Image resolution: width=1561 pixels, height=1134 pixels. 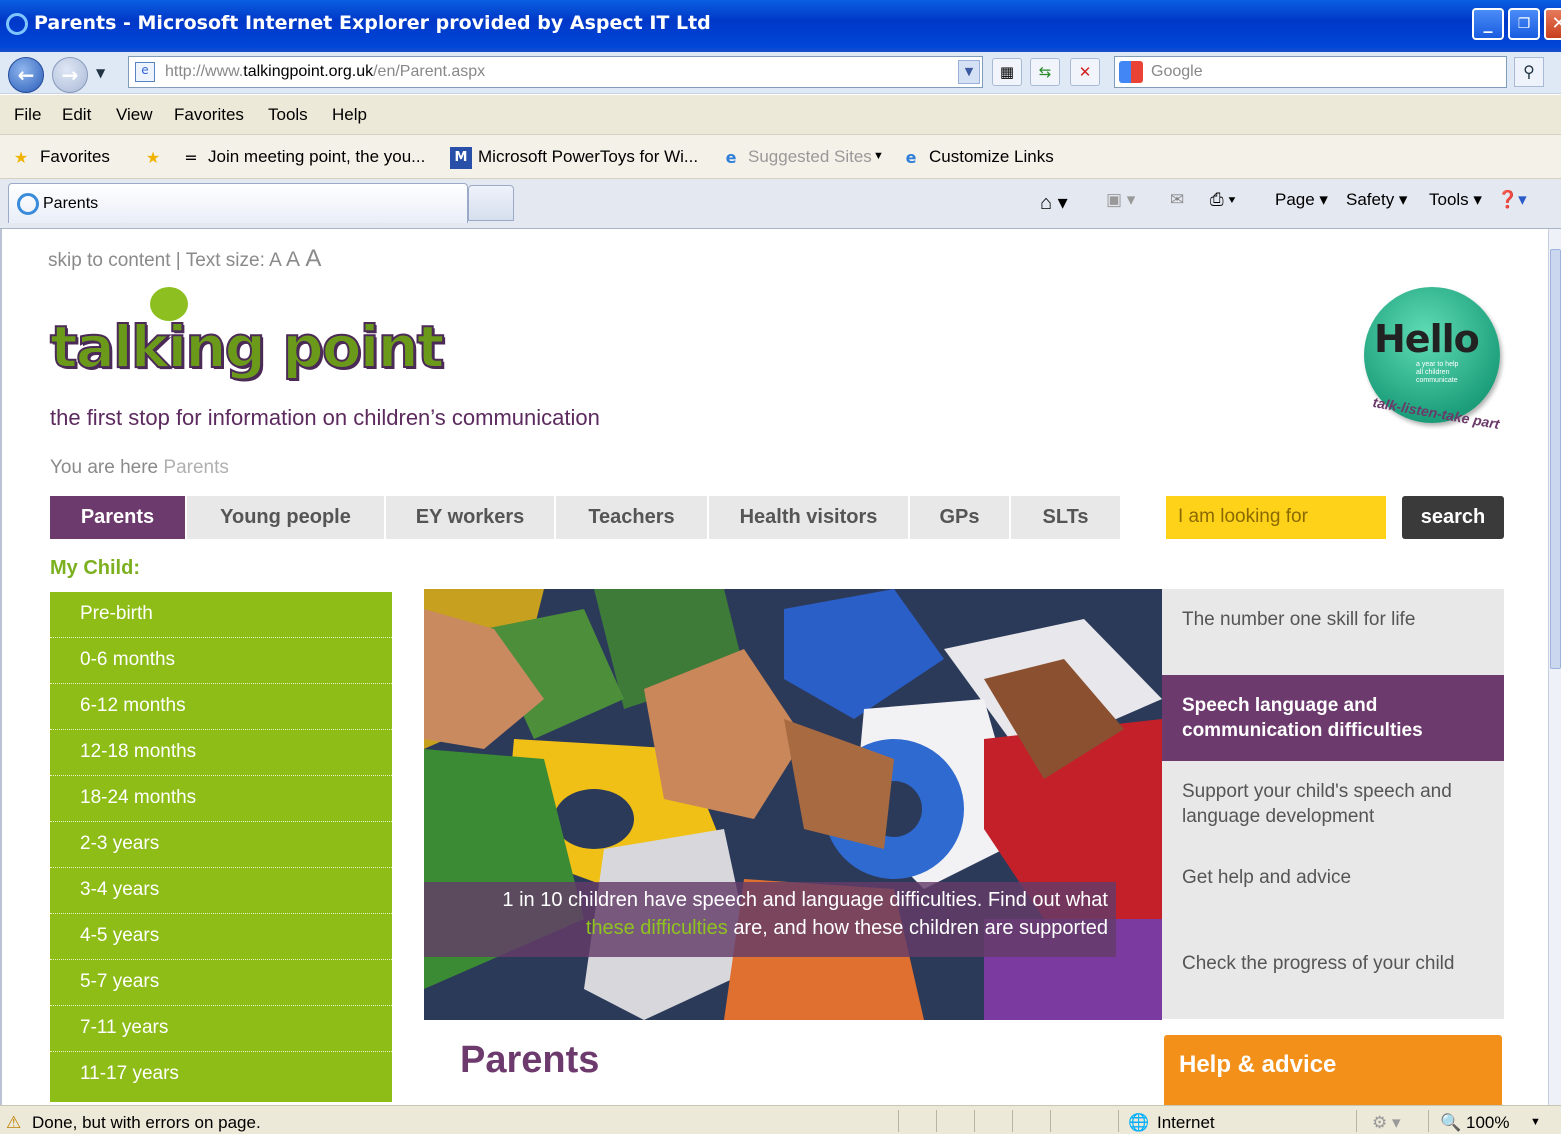 What do you see at coordinates (1333, 1070) in the screenshot?
I see `help-advice-box: Help & advice` at bounding box center [1333, 1070].